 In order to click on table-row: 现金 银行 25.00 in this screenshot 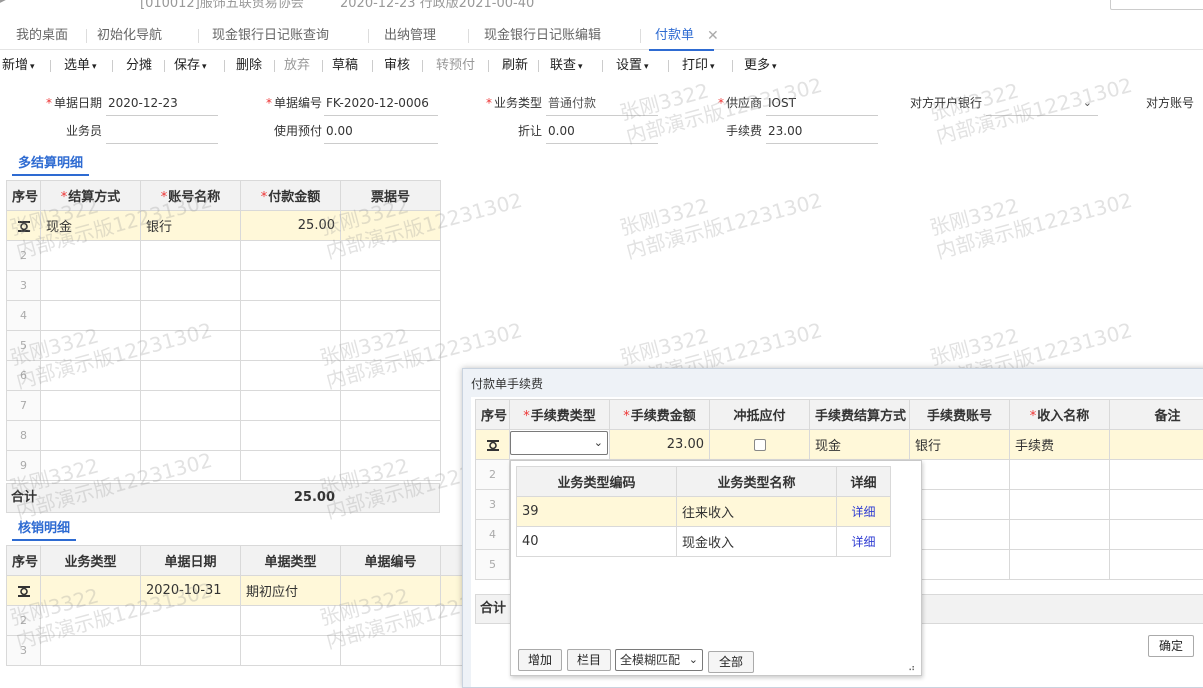, I will do `click(224, 226)`.